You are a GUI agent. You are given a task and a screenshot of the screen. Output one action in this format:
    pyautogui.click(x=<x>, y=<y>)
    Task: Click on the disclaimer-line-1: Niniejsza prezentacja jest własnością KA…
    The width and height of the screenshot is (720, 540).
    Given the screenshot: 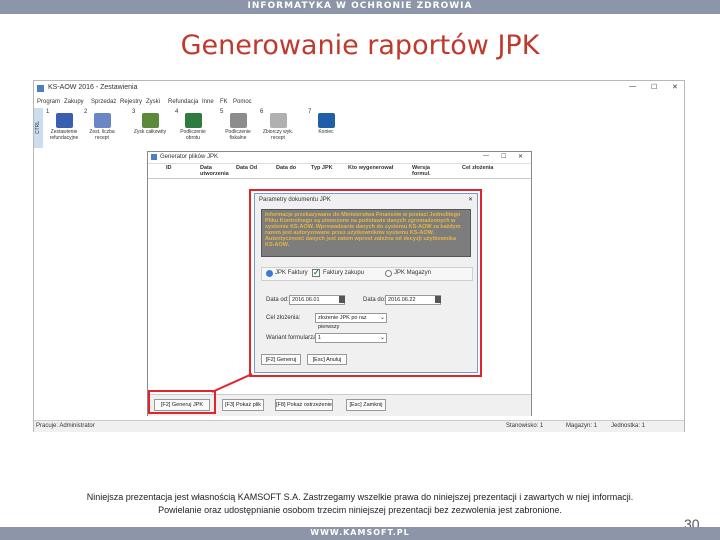 What is the action you would take?
    pyautogui.click(x=360, y=497)
    